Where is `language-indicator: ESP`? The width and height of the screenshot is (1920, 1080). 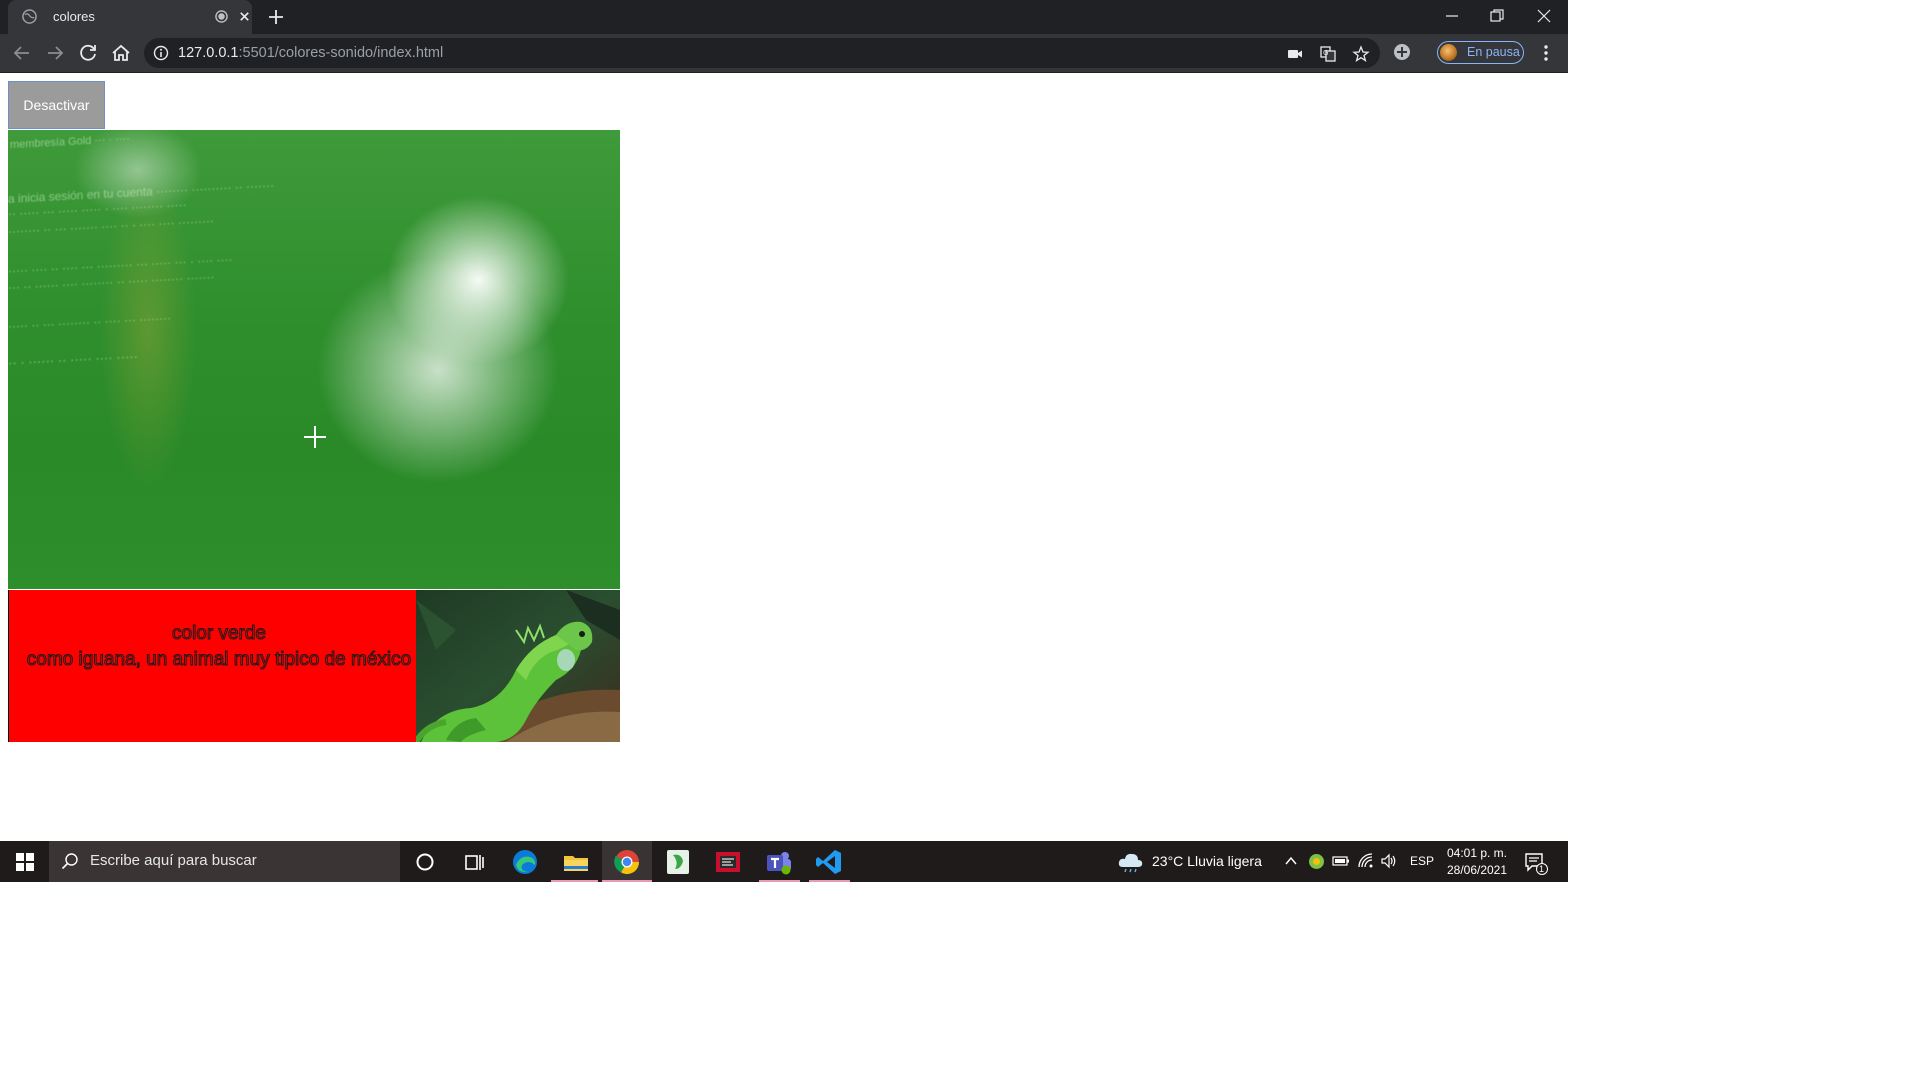
language-indicator: ESP is located at coordinates (1422, 861).